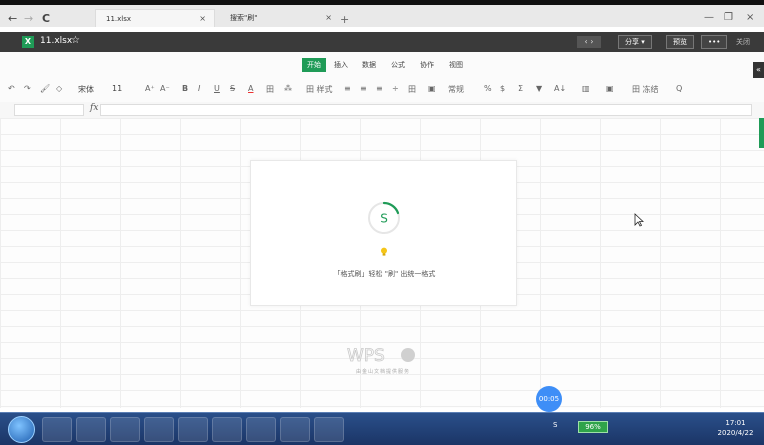 The image size is (764, 445). I want to click on italic-button: I, so click(199, 88).